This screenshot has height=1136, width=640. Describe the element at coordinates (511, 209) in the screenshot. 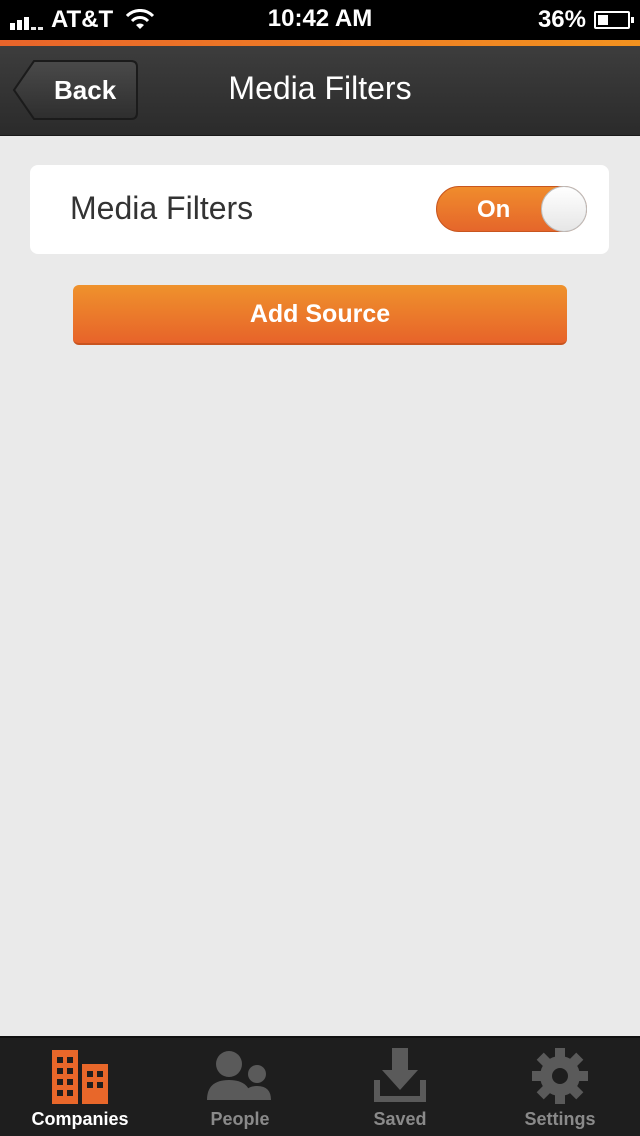

I see `media-filters-toggle: On` at that location.